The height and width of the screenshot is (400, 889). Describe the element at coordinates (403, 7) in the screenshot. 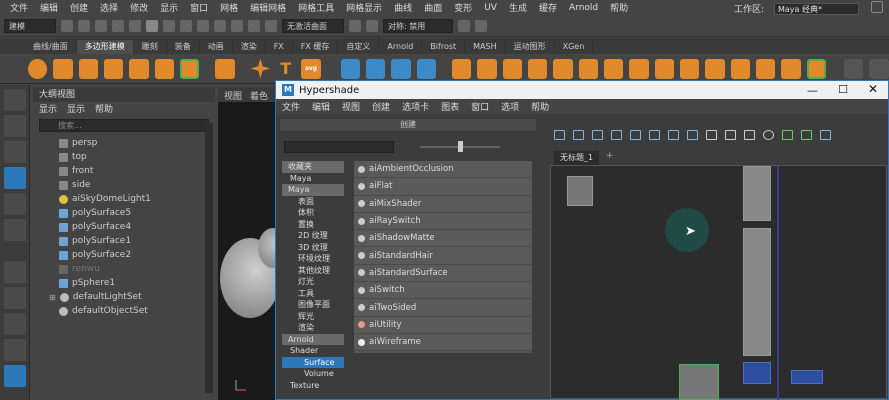

I see `menu-curves: 曲线` at that location.